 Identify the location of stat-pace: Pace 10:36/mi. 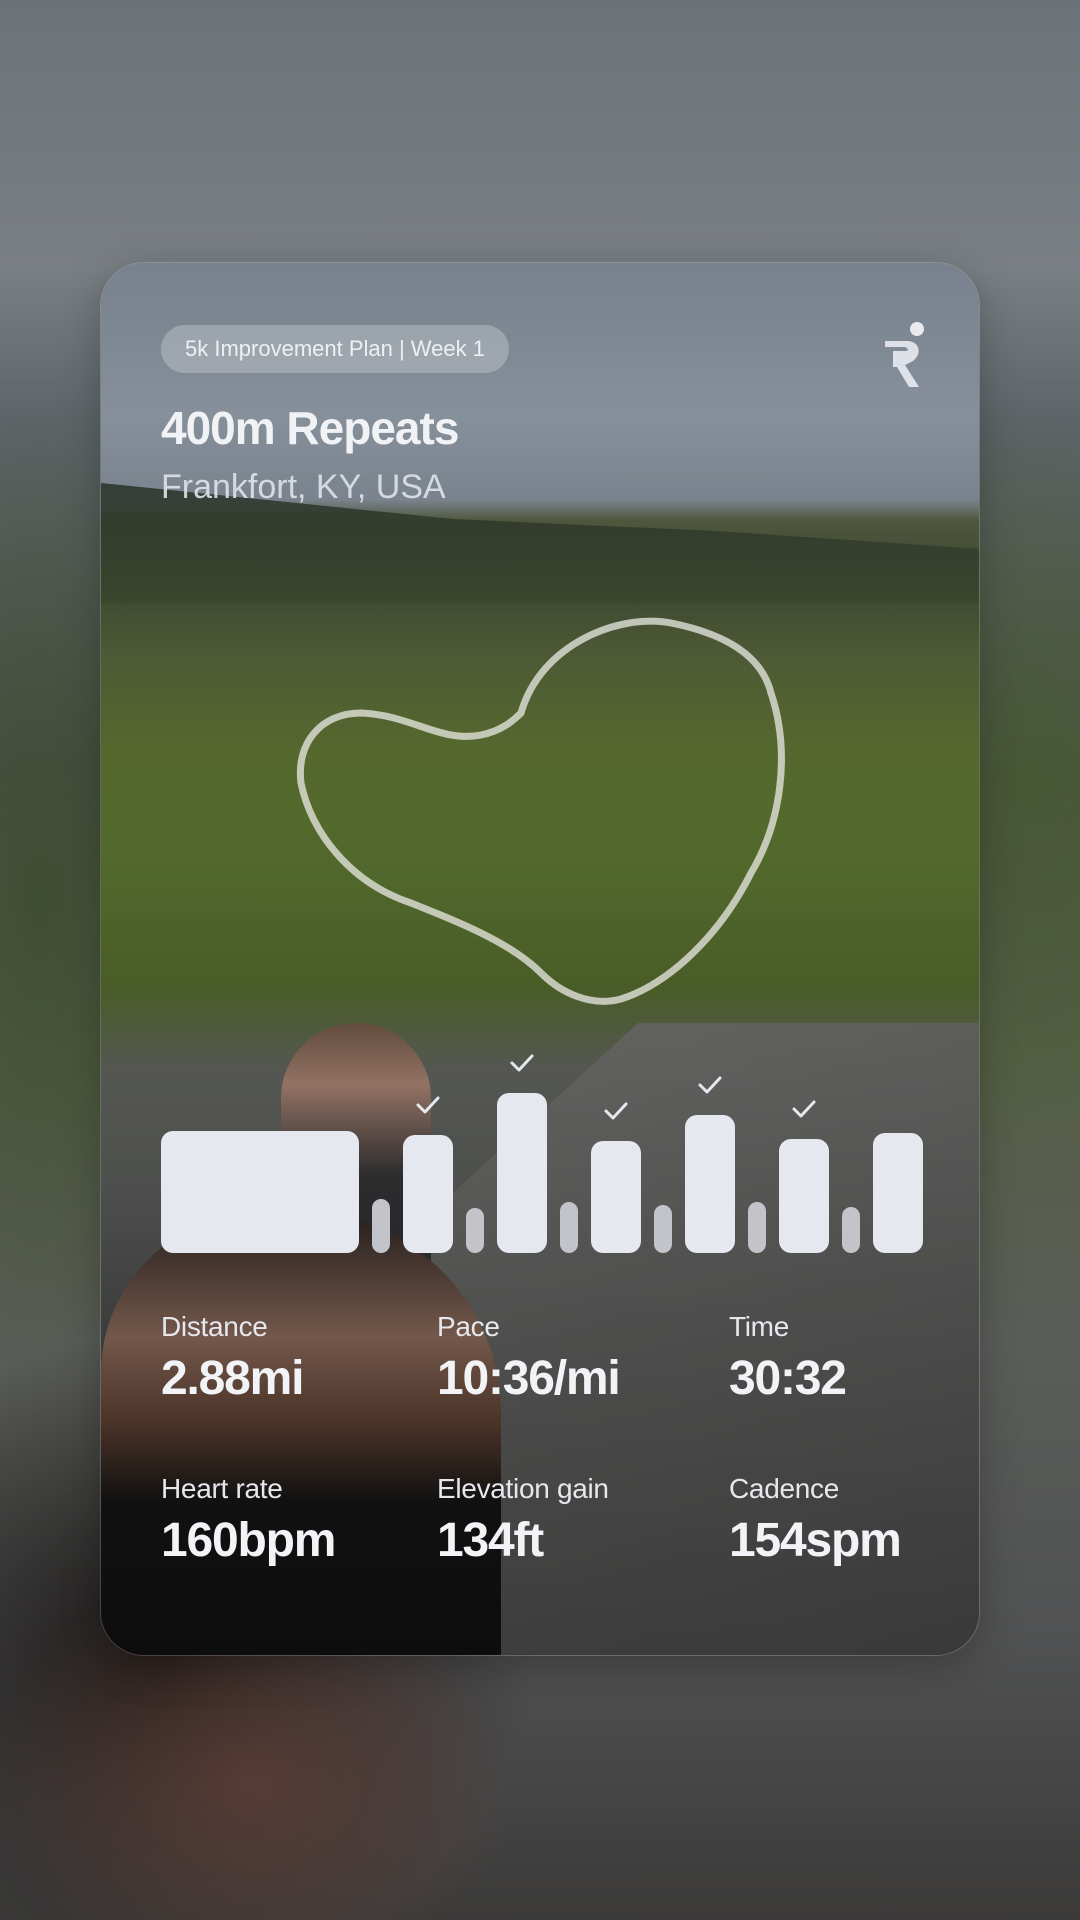
(529, 1358).